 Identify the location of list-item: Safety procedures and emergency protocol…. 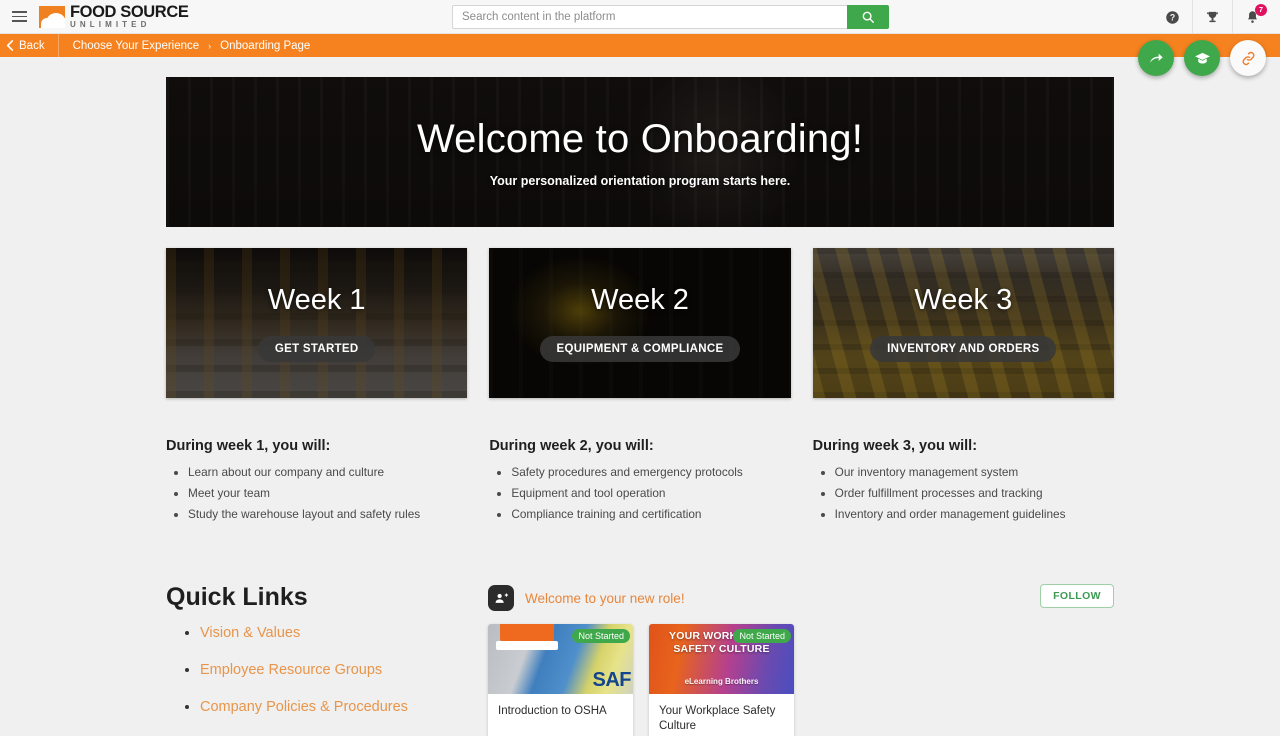
(650, 472).